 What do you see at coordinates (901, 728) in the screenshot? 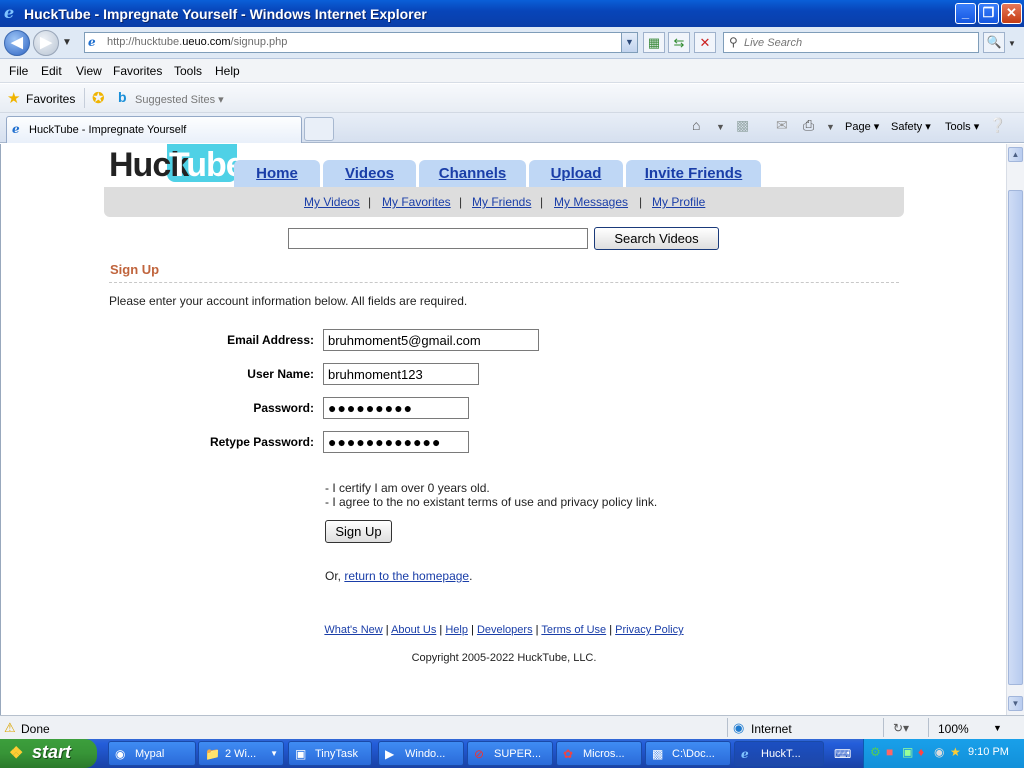
I see `protected-mode-icon: ↻▾` at bounding box center [901, 728].